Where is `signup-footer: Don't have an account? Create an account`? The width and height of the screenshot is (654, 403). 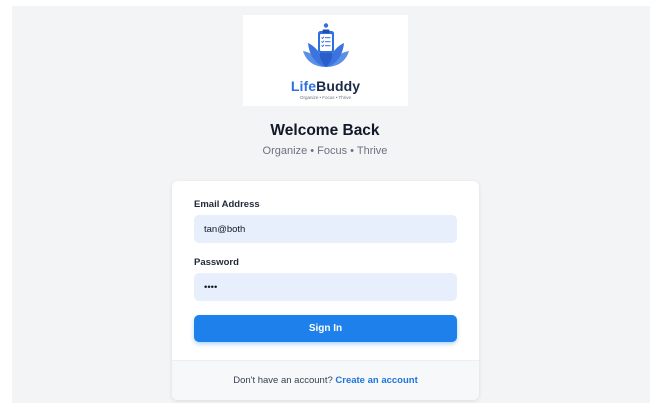 signup-footer: Don't have an account? Create an account is located at coordinates (325, 380).